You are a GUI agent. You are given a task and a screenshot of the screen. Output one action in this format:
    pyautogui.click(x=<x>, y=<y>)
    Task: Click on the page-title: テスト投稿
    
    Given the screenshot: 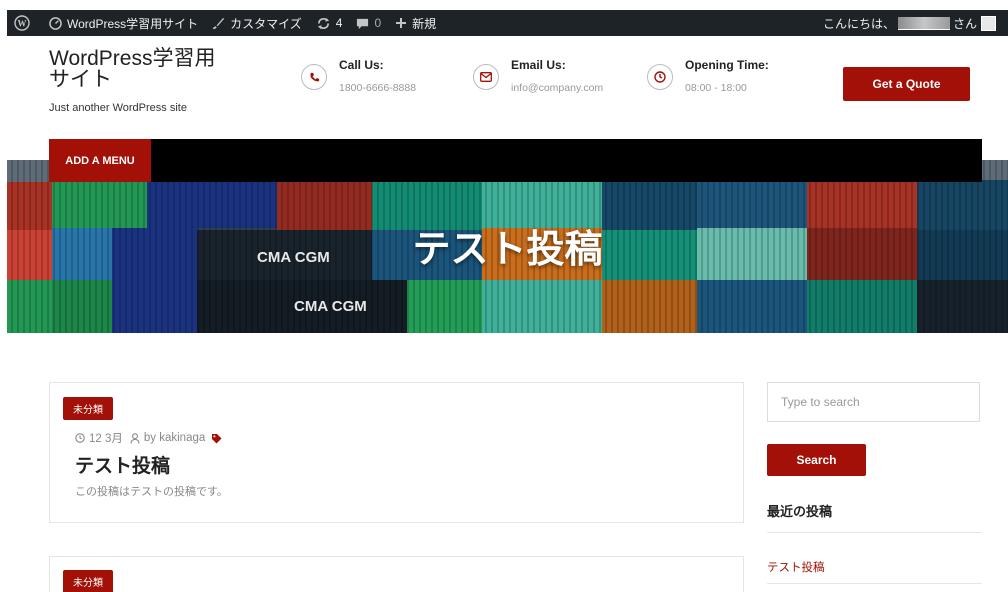 What is the action you would take?
    pyautogui.click(x=507, y=250)
    